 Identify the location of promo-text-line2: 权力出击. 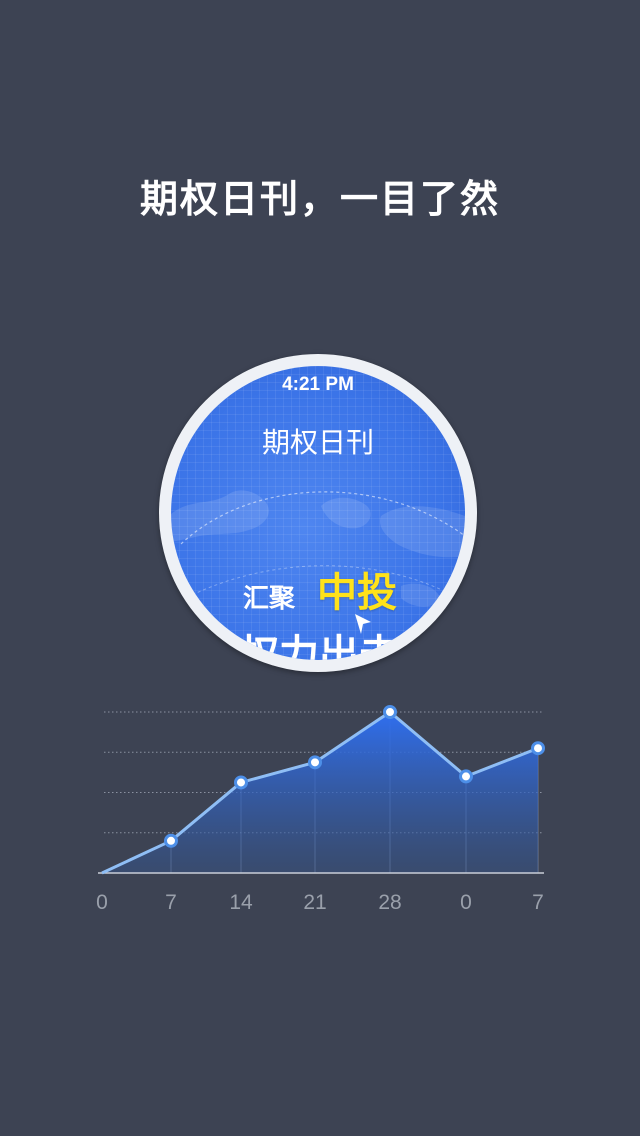
(319, 646).